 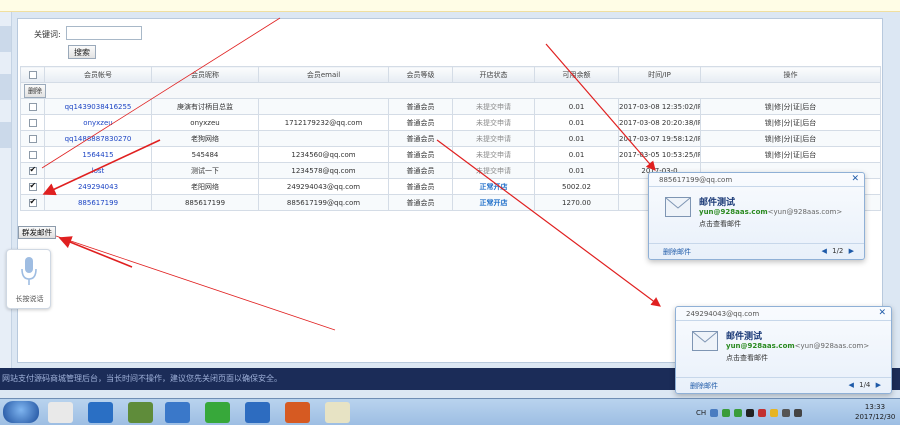 What do you see at coordinates (493, 74) in the screenshot?
I see `column-header: 开店状态` at bounding box center [493, 74].